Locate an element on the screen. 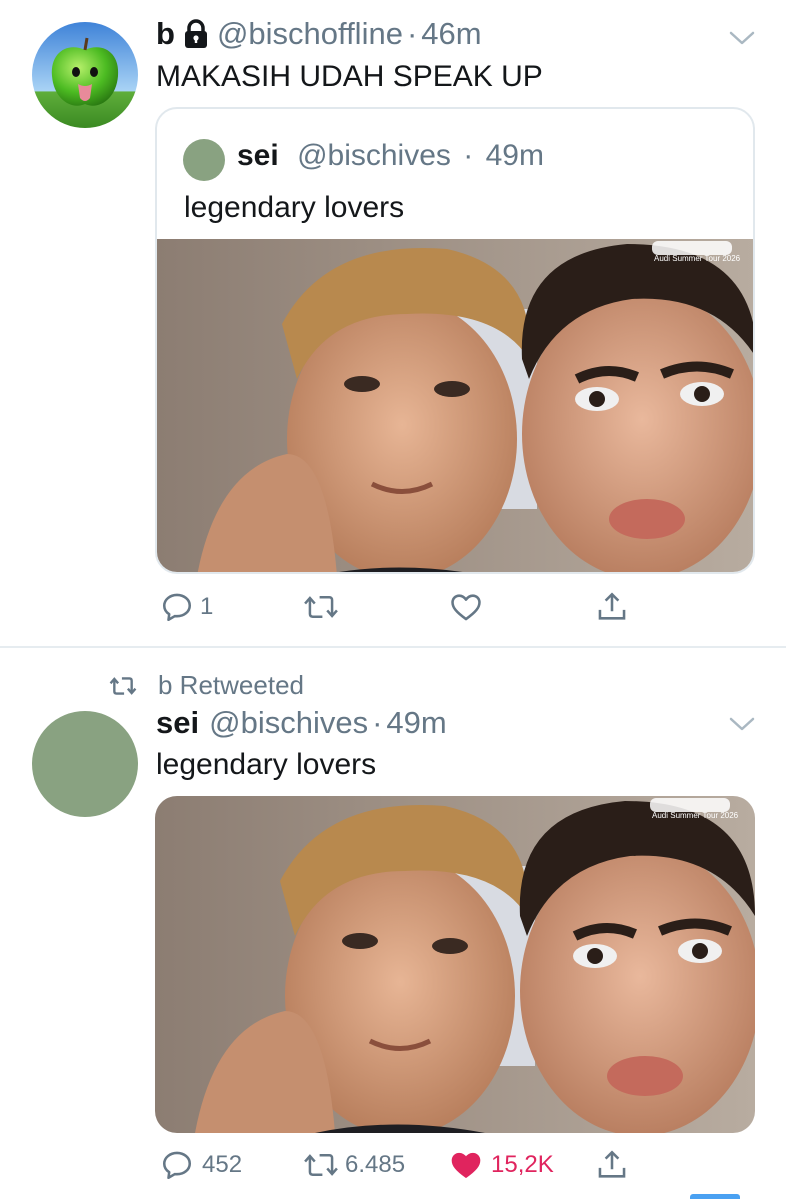 The height and width of the screenshot is (1199, 786). quote-header: sei @bischives · 49m is located at coordinates (390, 156).